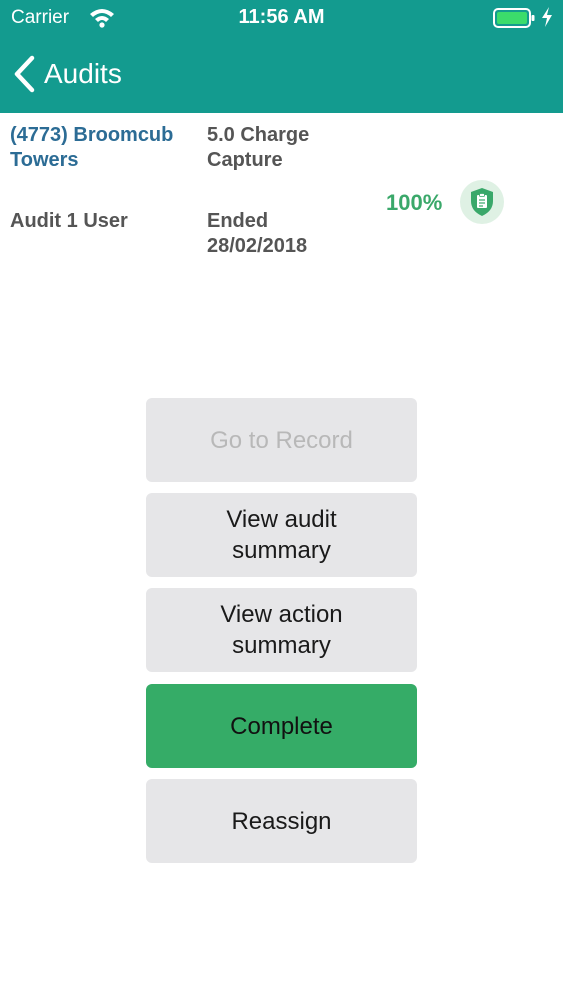 This screenshot has width=563, height=1000. I want to click on audit-score: 100%, so click(414, 202).